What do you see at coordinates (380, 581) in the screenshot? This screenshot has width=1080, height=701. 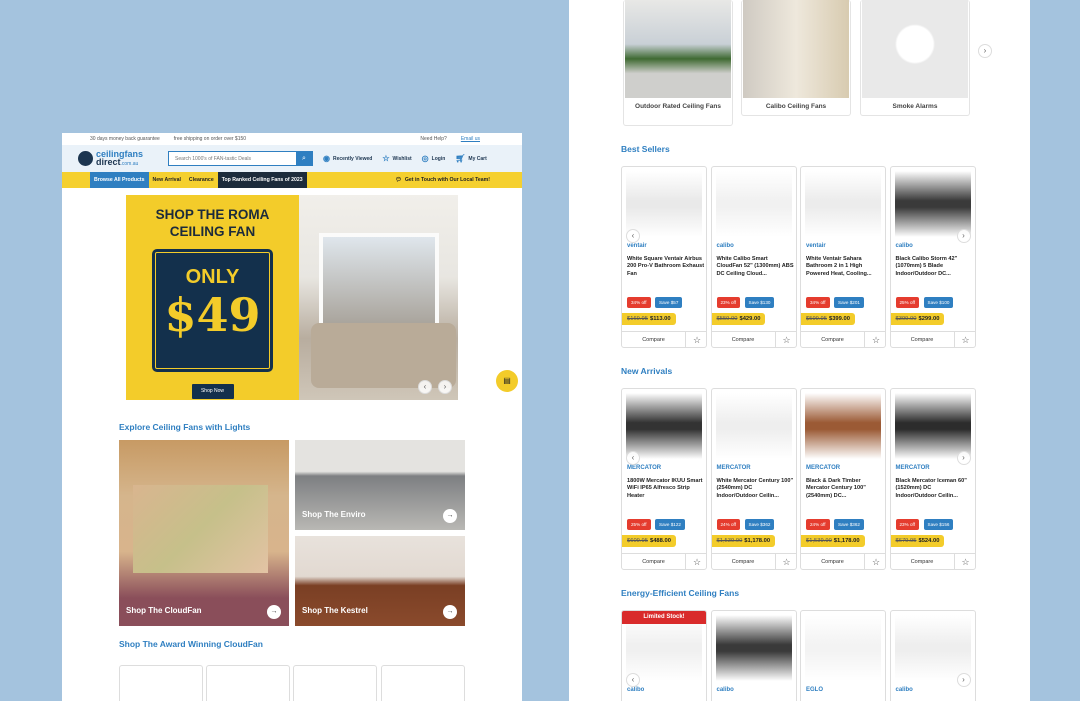 I see `tile-kestrel: Shop The Kestrel →` at bounding box center [380, 581].